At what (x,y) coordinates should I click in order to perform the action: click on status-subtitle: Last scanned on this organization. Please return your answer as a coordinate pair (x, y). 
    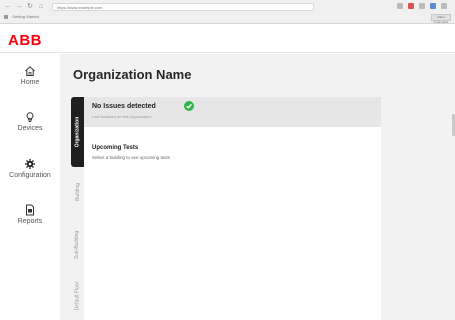
    Looking at the image, I should click on (122, 116).